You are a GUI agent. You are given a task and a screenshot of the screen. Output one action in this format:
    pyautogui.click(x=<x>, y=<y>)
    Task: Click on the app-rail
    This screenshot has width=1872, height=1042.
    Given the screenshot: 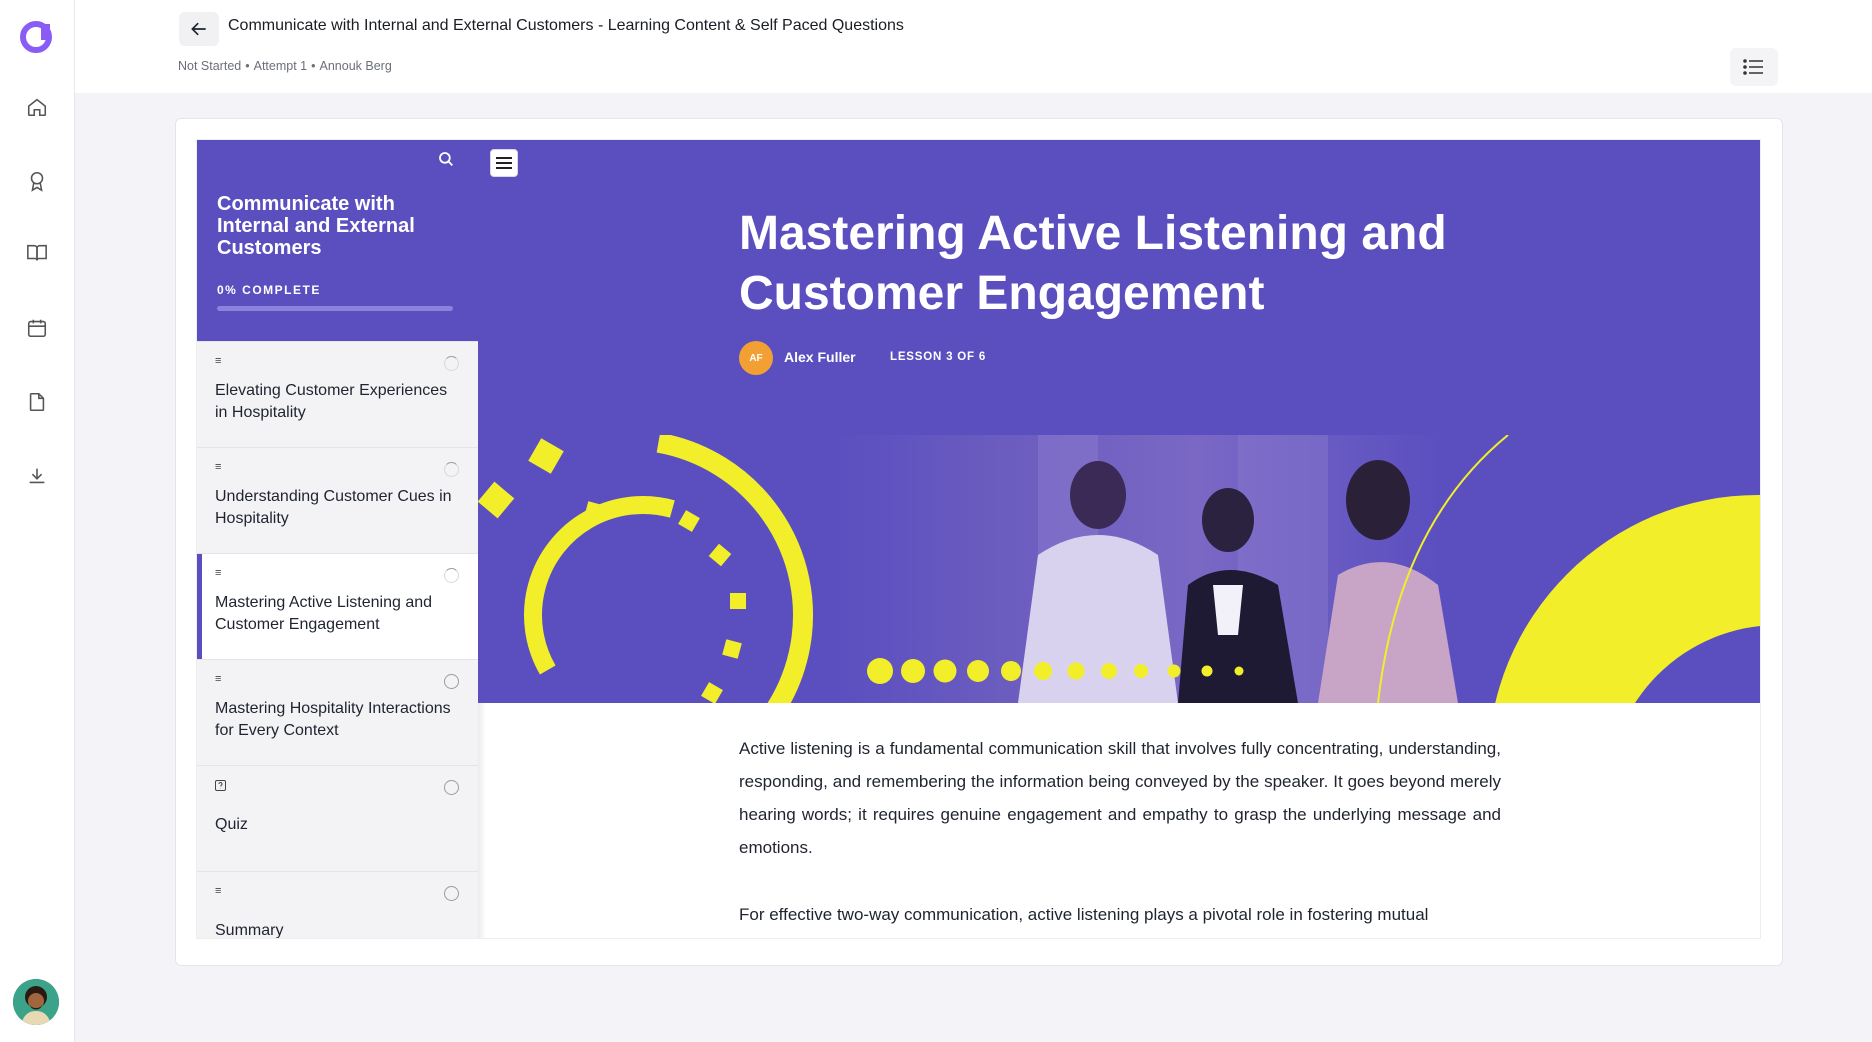 What is the action you would take?
    pyautogui.click(x=37, y=521)
    